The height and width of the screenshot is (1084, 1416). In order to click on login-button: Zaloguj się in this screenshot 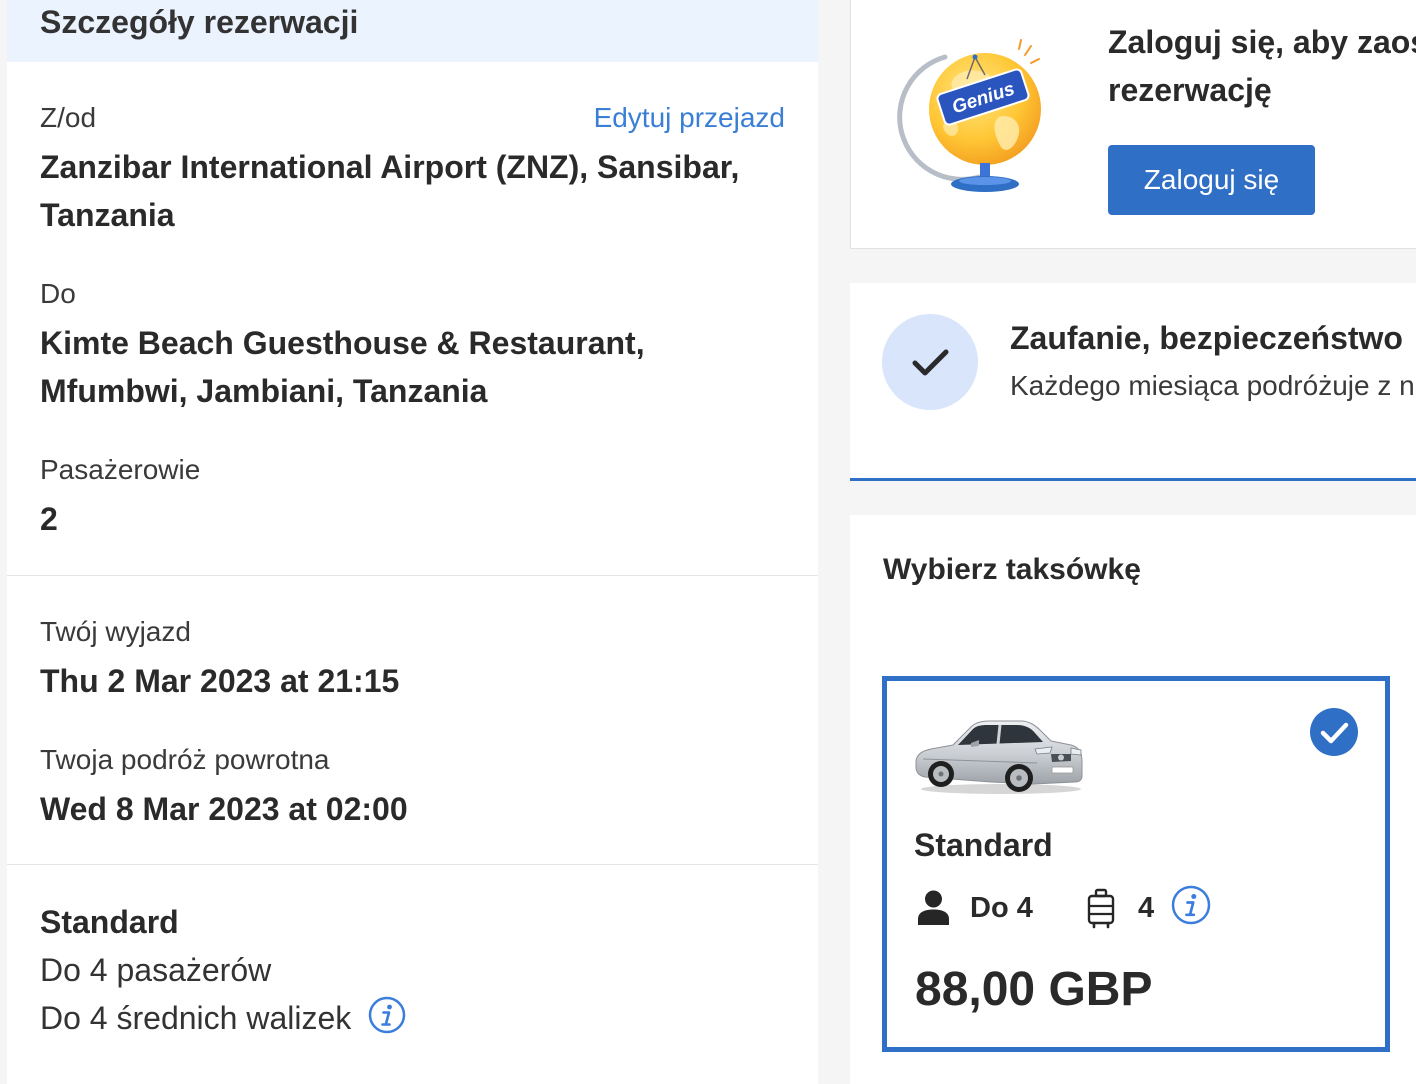, I will do `click(1211, 180)`.